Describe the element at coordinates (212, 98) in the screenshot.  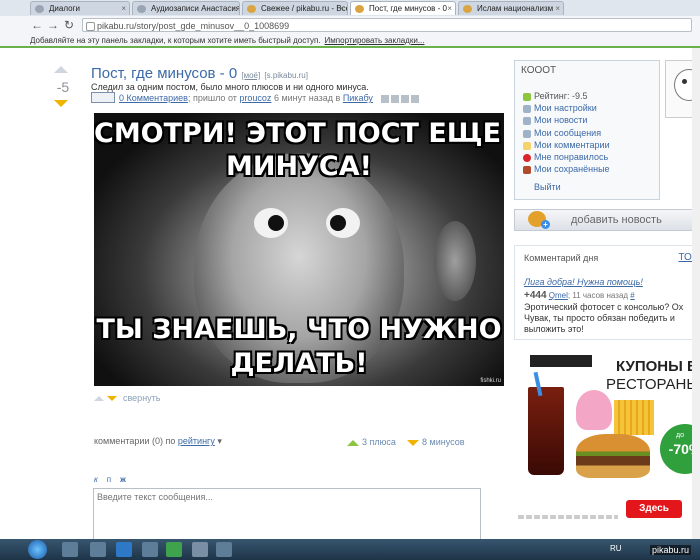
I see `posted-prefix: ; пришло от` at that location.